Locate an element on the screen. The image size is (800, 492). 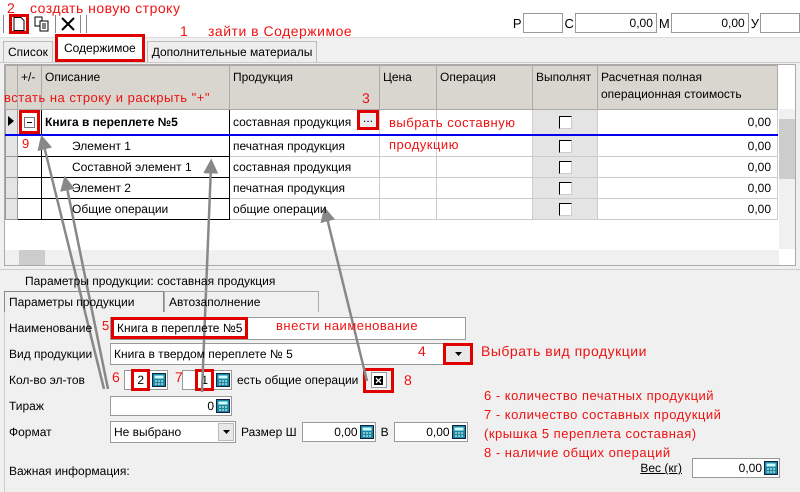
field-label: Кол-во эл-тов is located at coordinates (47, 380).